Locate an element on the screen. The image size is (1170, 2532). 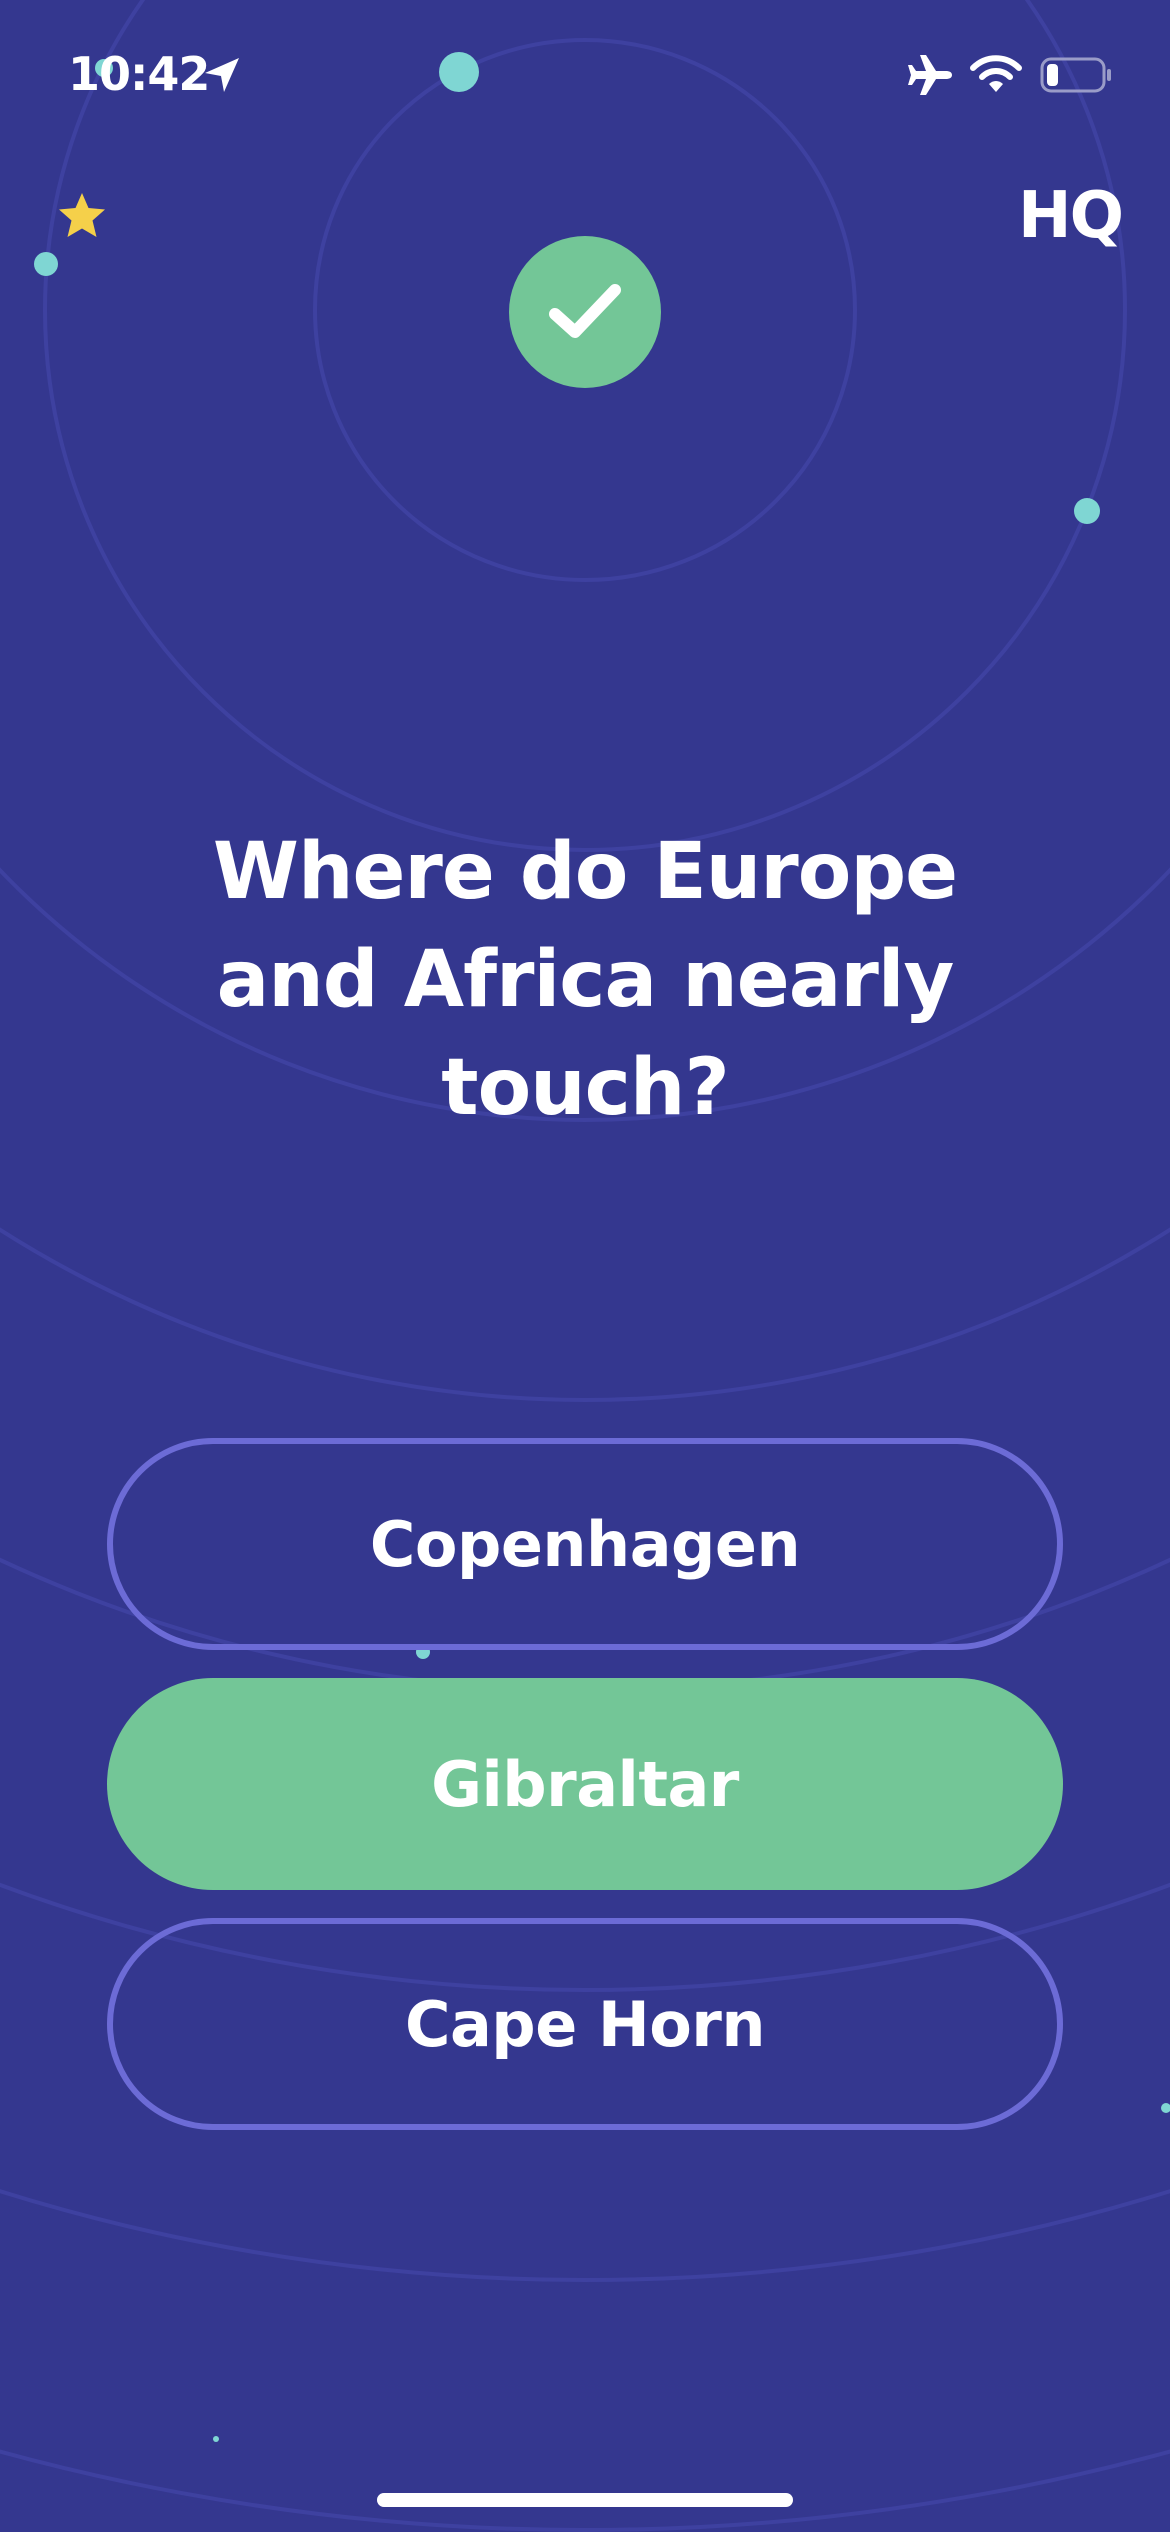
answer-option-copenhagen: Copenhagen is located at coordinates (585, 1544).